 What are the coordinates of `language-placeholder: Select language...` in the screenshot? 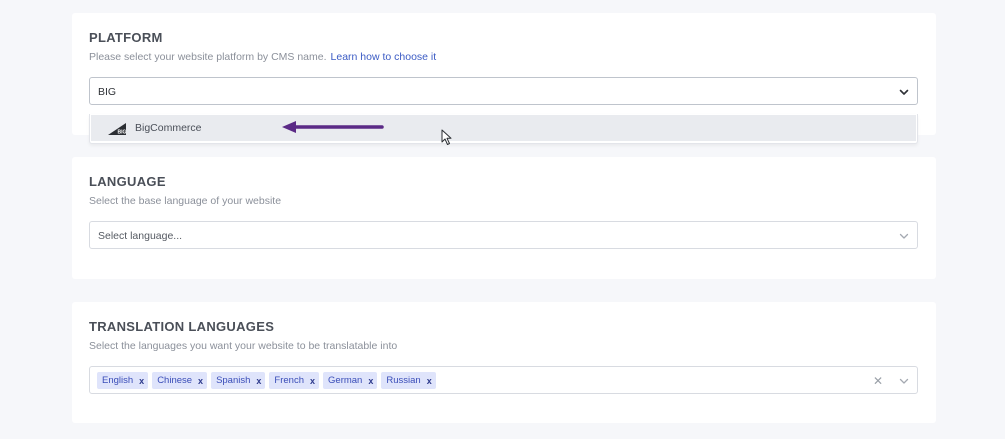 It's located at (140, 236).